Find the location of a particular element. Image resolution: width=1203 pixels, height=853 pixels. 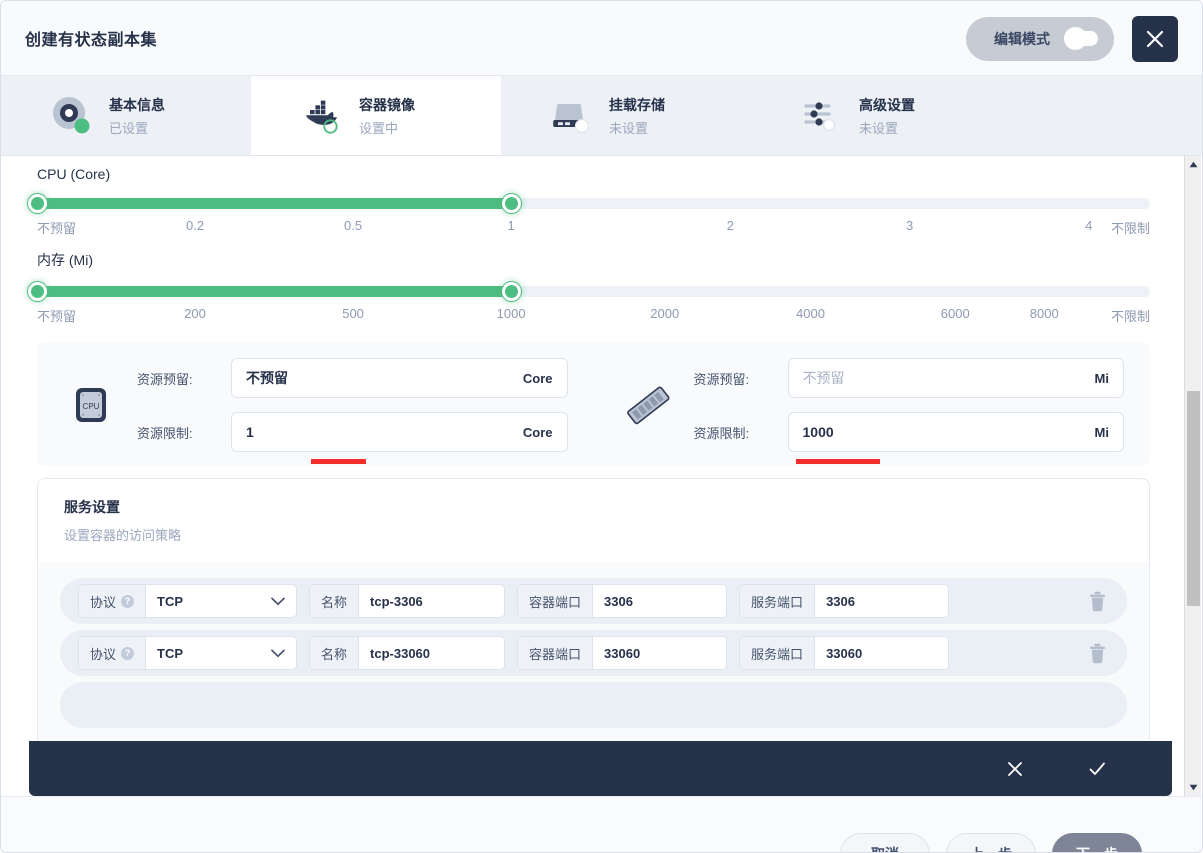

scroll-down-button is located at coordinates (1193, 787).